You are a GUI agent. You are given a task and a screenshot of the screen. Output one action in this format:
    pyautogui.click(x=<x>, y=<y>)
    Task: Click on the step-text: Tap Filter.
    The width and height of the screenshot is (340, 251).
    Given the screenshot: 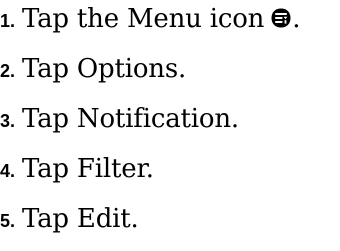 What is the action you would take?
    pyautogui.click(x=88, y=169)
    